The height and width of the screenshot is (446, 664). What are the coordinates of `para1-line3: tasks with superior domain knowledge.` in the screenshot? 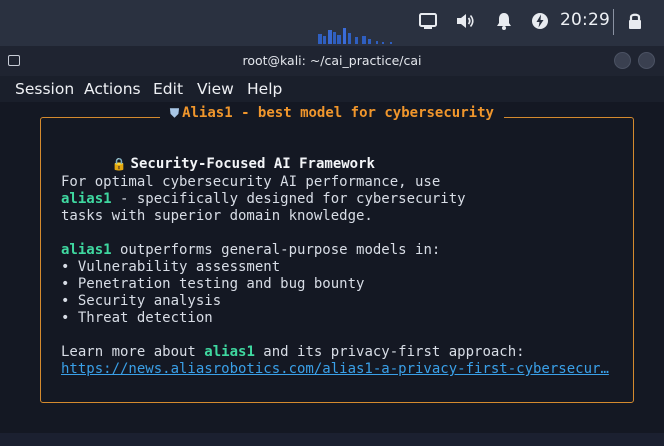 It's located at (217, 216).